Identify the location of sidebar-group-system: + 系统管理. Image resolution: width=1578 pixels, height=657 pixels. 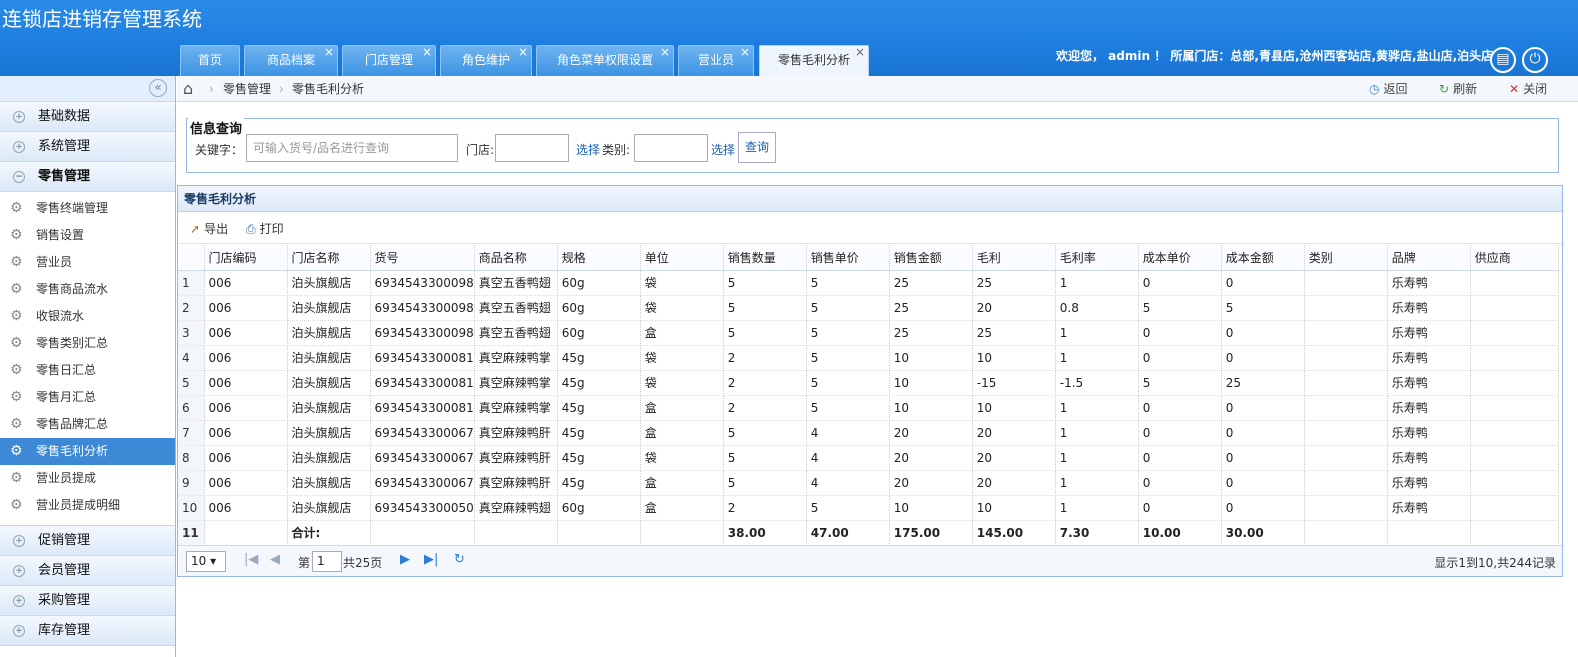
(87, 147).